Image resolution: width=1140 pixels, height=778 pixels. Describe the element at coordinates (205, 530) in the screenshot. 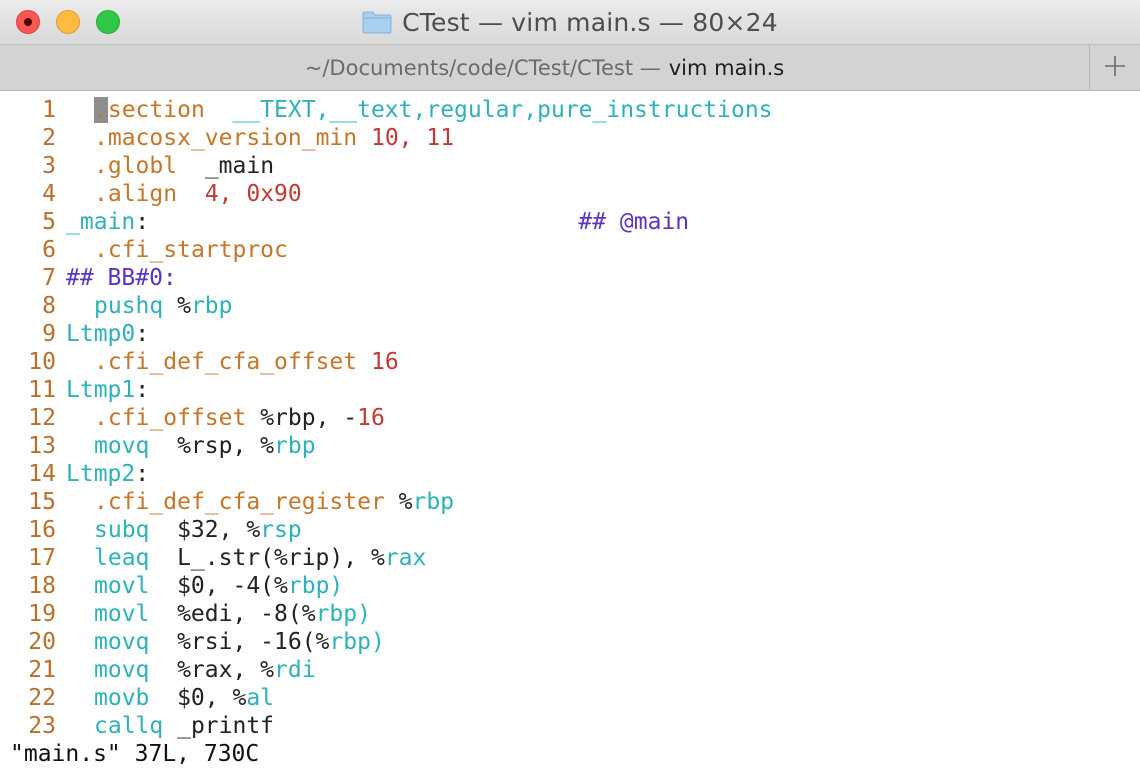

I see `code-token: $32, %` at that location.